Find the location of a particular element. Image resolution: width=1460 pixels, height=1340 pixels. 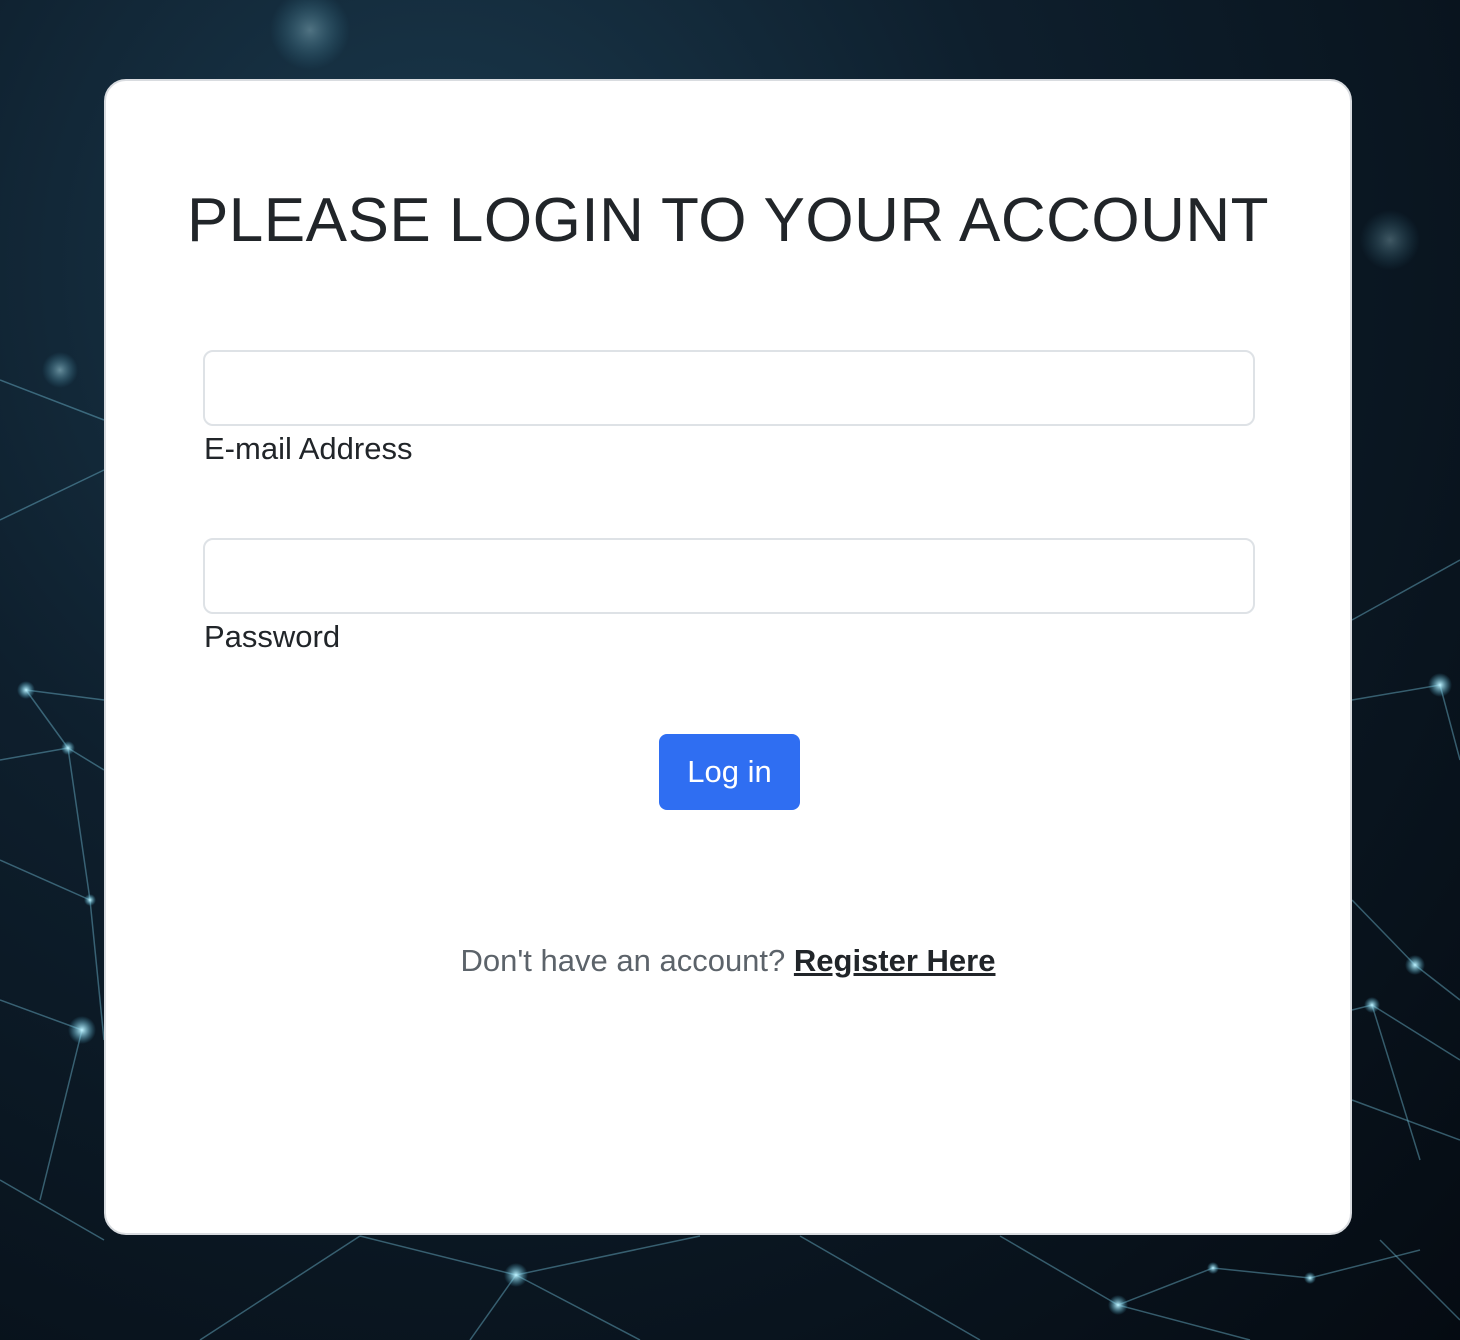

register-link: Register Here is located at coordinates (895, 960).